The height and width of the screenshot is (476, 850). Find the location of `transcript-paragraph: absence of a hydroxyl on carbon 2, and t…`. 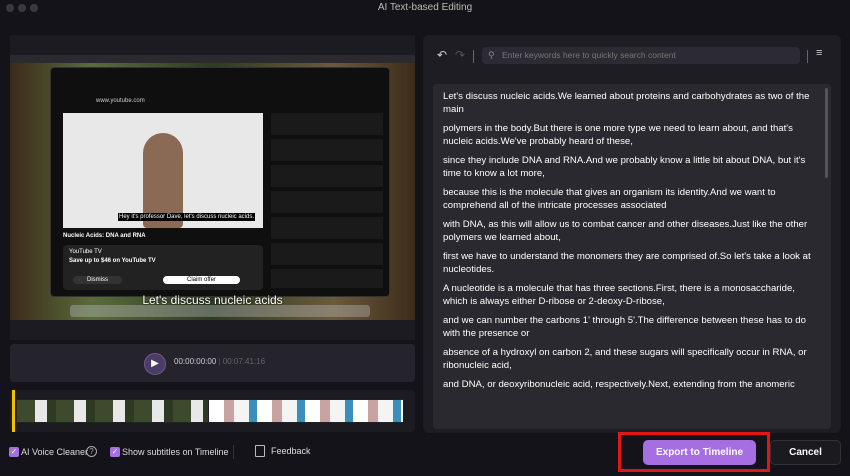

transcript-paragraph: absence of a hydroxyl on carbon 2, and t… is located at coordinates (631, 359).